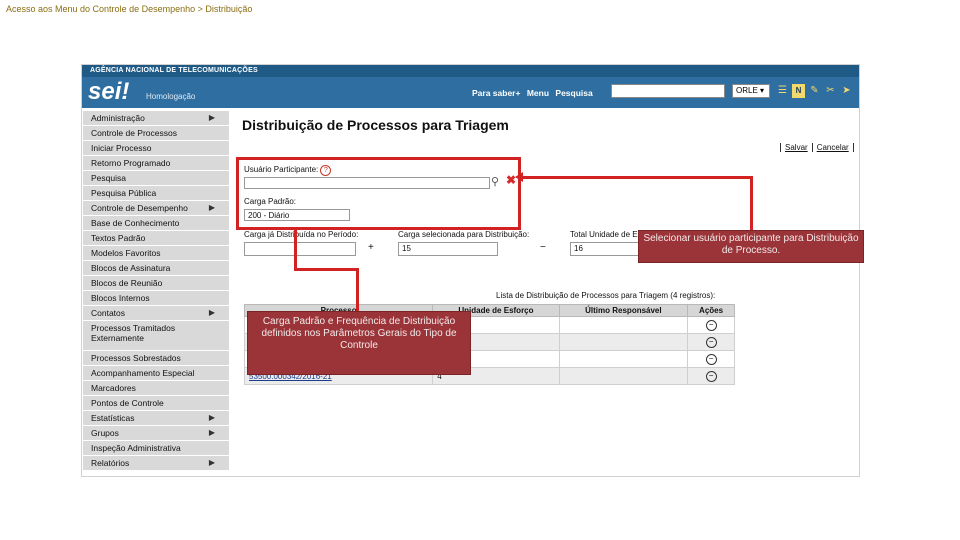  Describe the element at coordinates (796, 147) in the screenshot. I see `save-button: Salvar` at that location.